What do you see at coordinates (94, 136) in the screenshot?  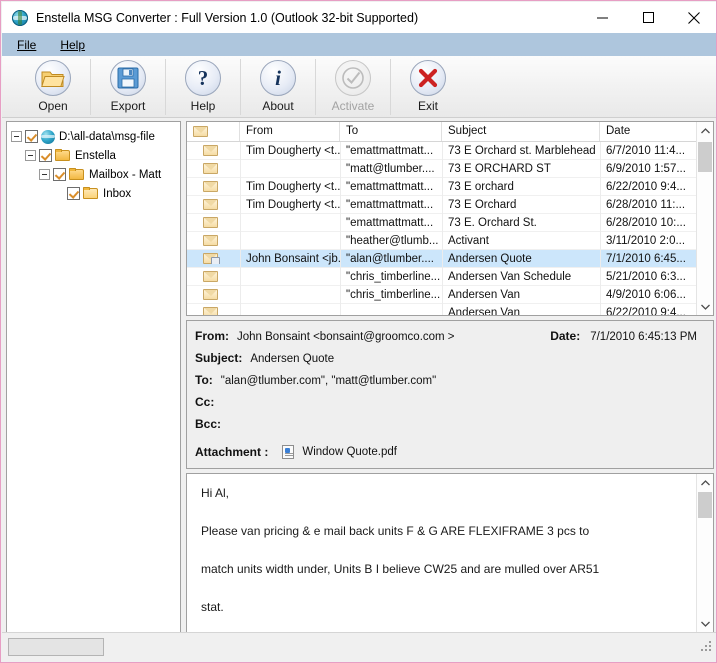 I see `tree-node-root: D:\all-data\msg-file` at bounding box center [94, 136].